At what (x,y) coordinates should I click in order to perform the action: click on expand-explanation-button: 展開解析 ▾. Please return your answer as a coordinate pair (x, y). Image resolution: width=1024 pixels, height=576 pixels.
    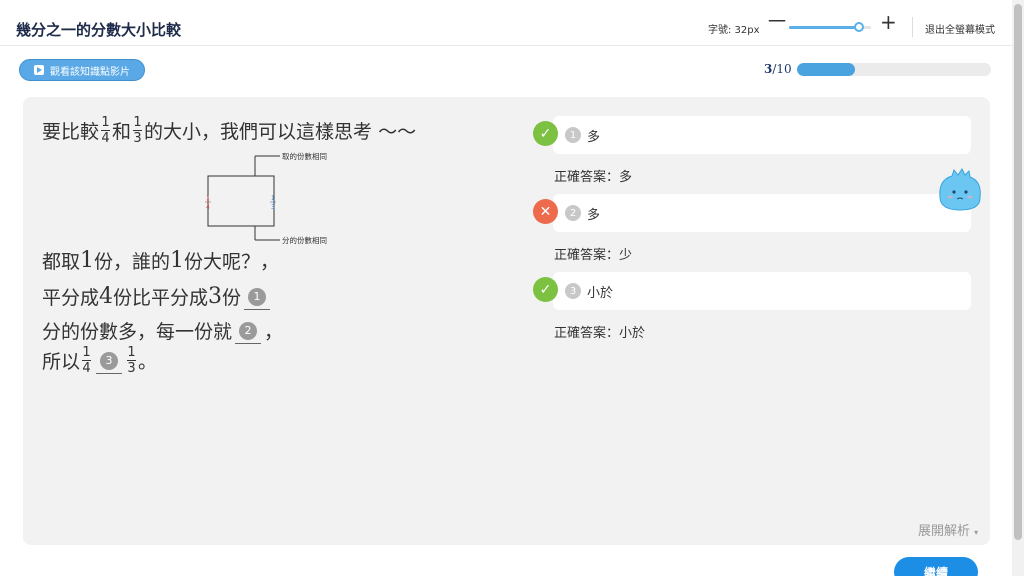
    Looking at the image, I should click on (948, 529).